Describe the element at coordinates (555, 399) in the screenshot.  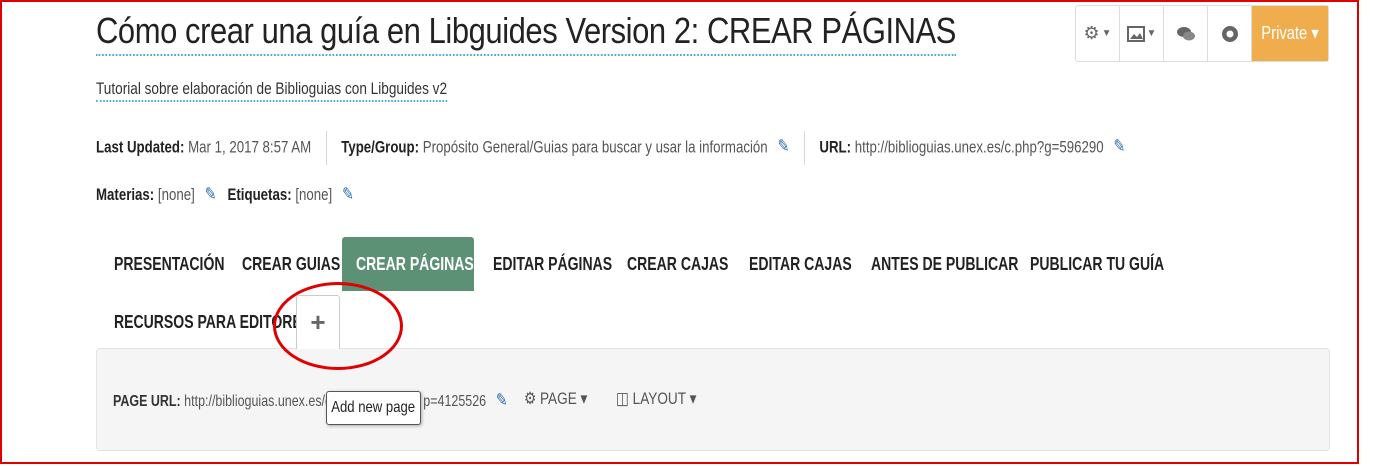
I see `page-menu: ⚙ PAGE ▾` at that location.